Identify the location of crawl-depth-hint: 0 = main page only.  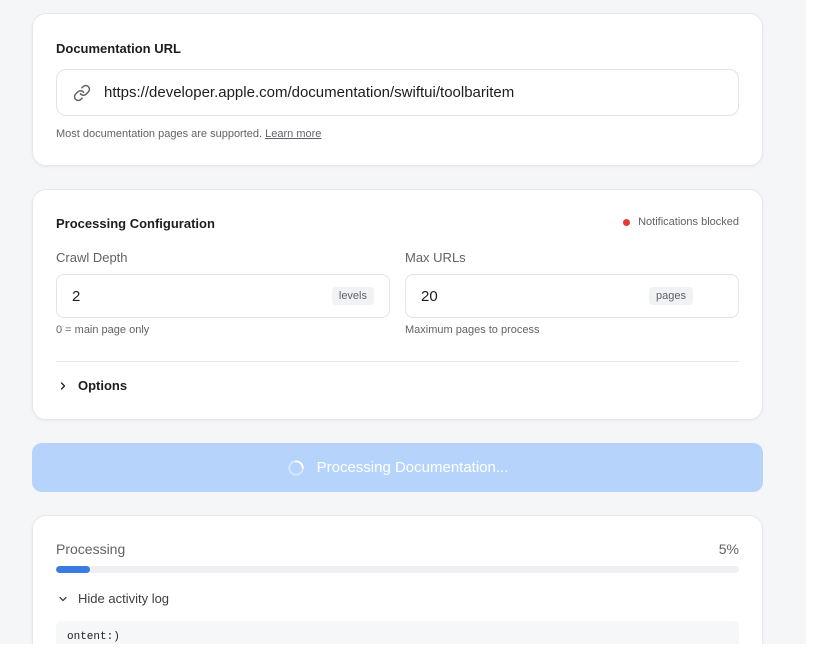
(103, 330).